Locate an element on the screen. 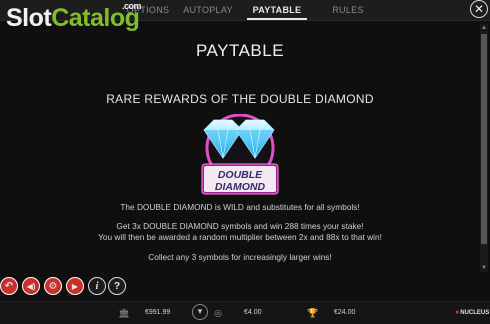 The width and height of the screenshot is (490, 324). scroll-up-icon: ▲ is located at coordinates (484, 28).